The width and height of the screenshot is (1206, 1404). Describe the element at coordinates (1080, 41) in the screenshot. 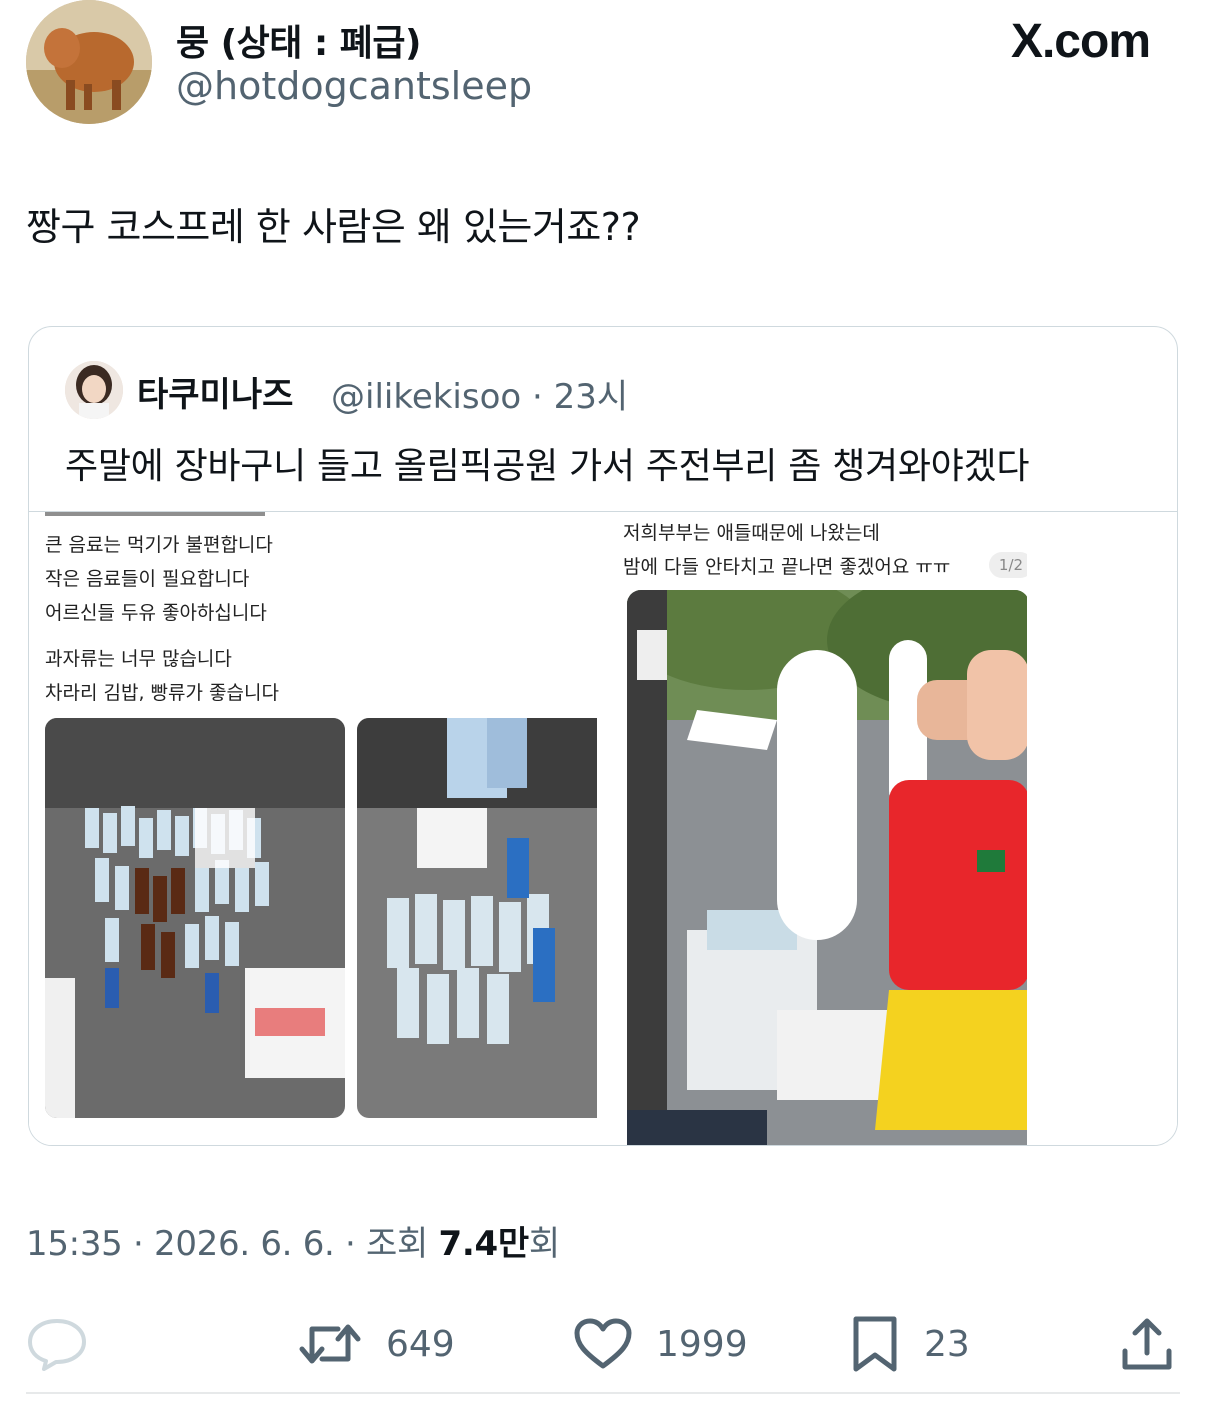

I see `x-logo: X.com` at that location.